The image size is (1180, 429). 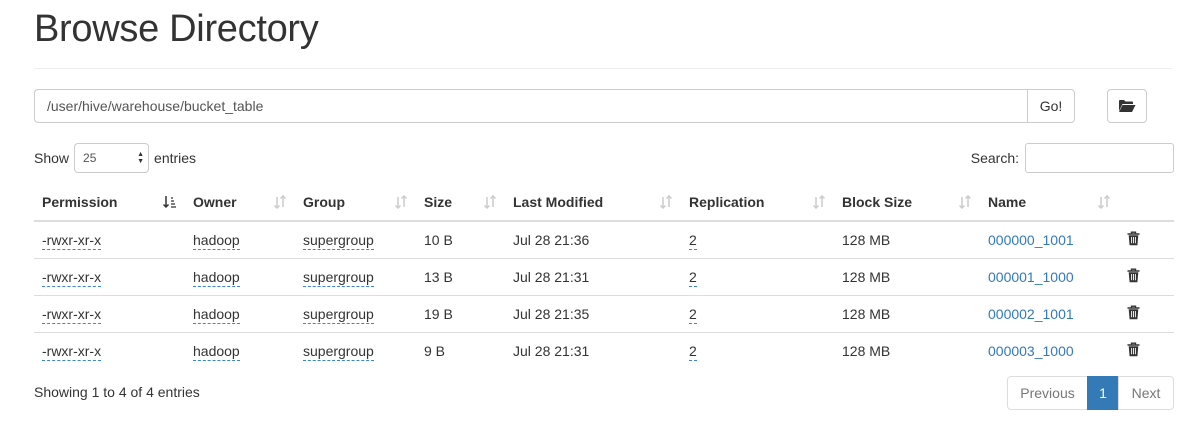 I want to click on last-modified-cell: Jul 28 21:36, so click(x=593, y=239).